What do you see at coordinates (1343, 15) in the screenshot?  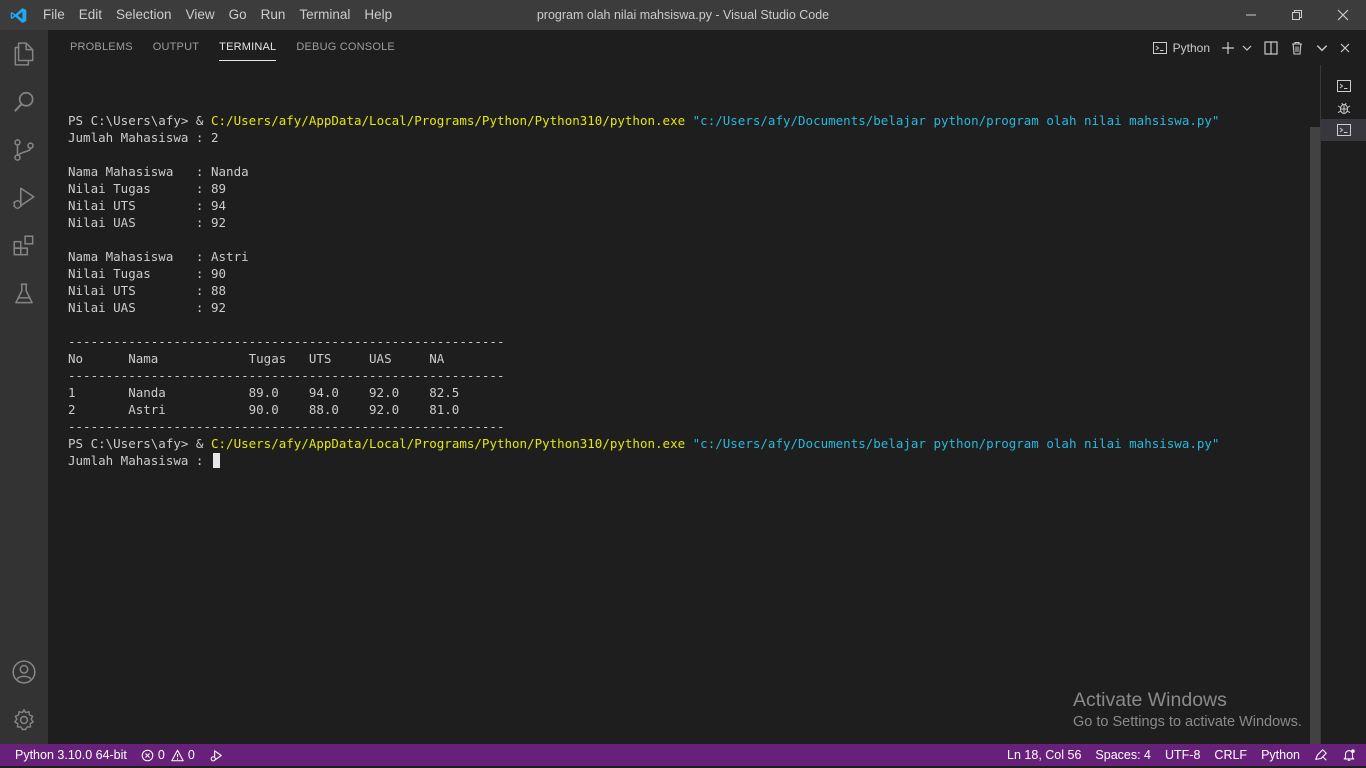 I see `close-window-button` at bounding box center [1343, 15].